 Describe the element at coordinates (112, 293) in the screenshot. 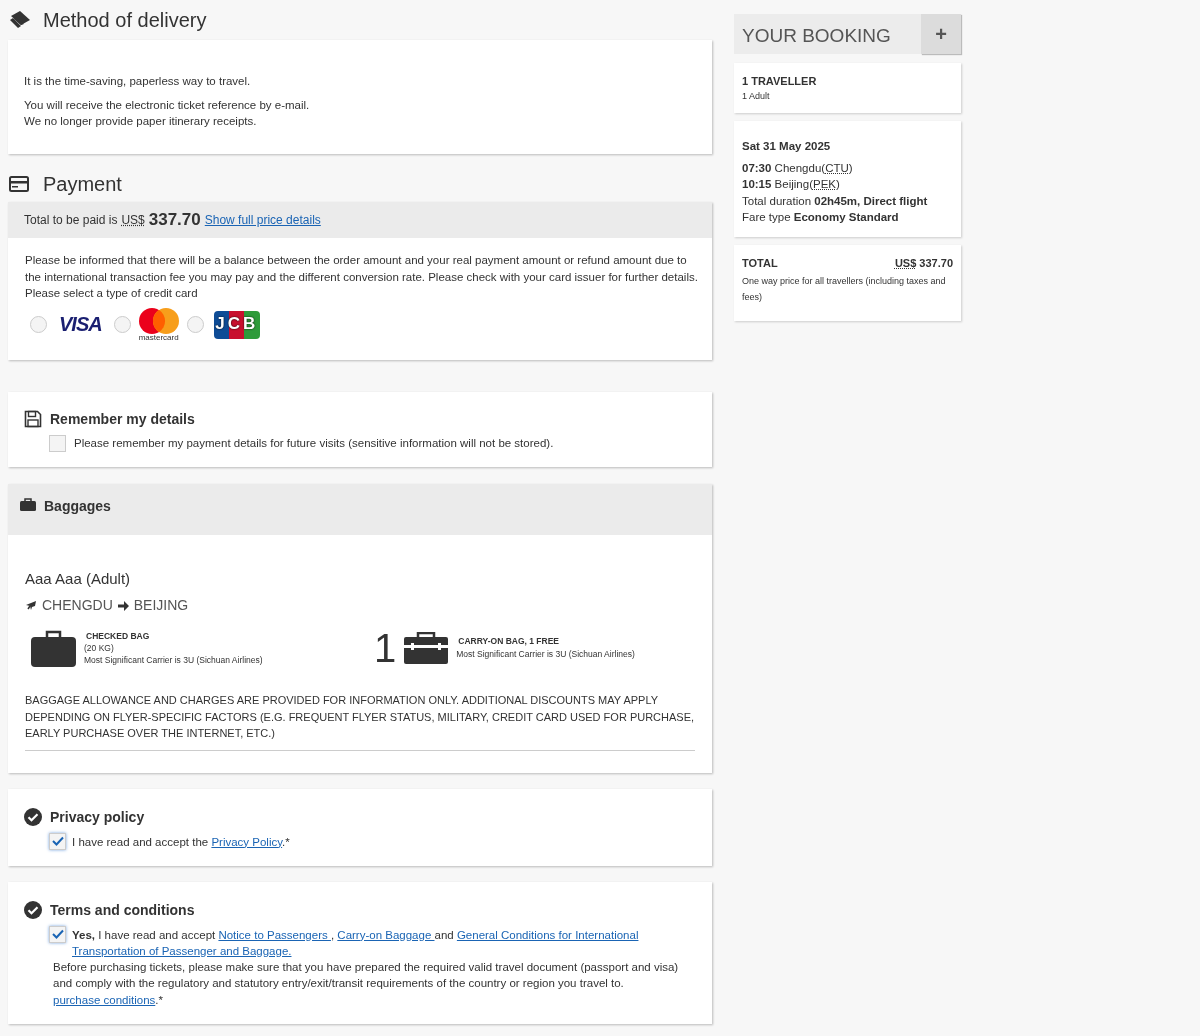

I see `card-select-label: Please select a type of credit card` at that location.